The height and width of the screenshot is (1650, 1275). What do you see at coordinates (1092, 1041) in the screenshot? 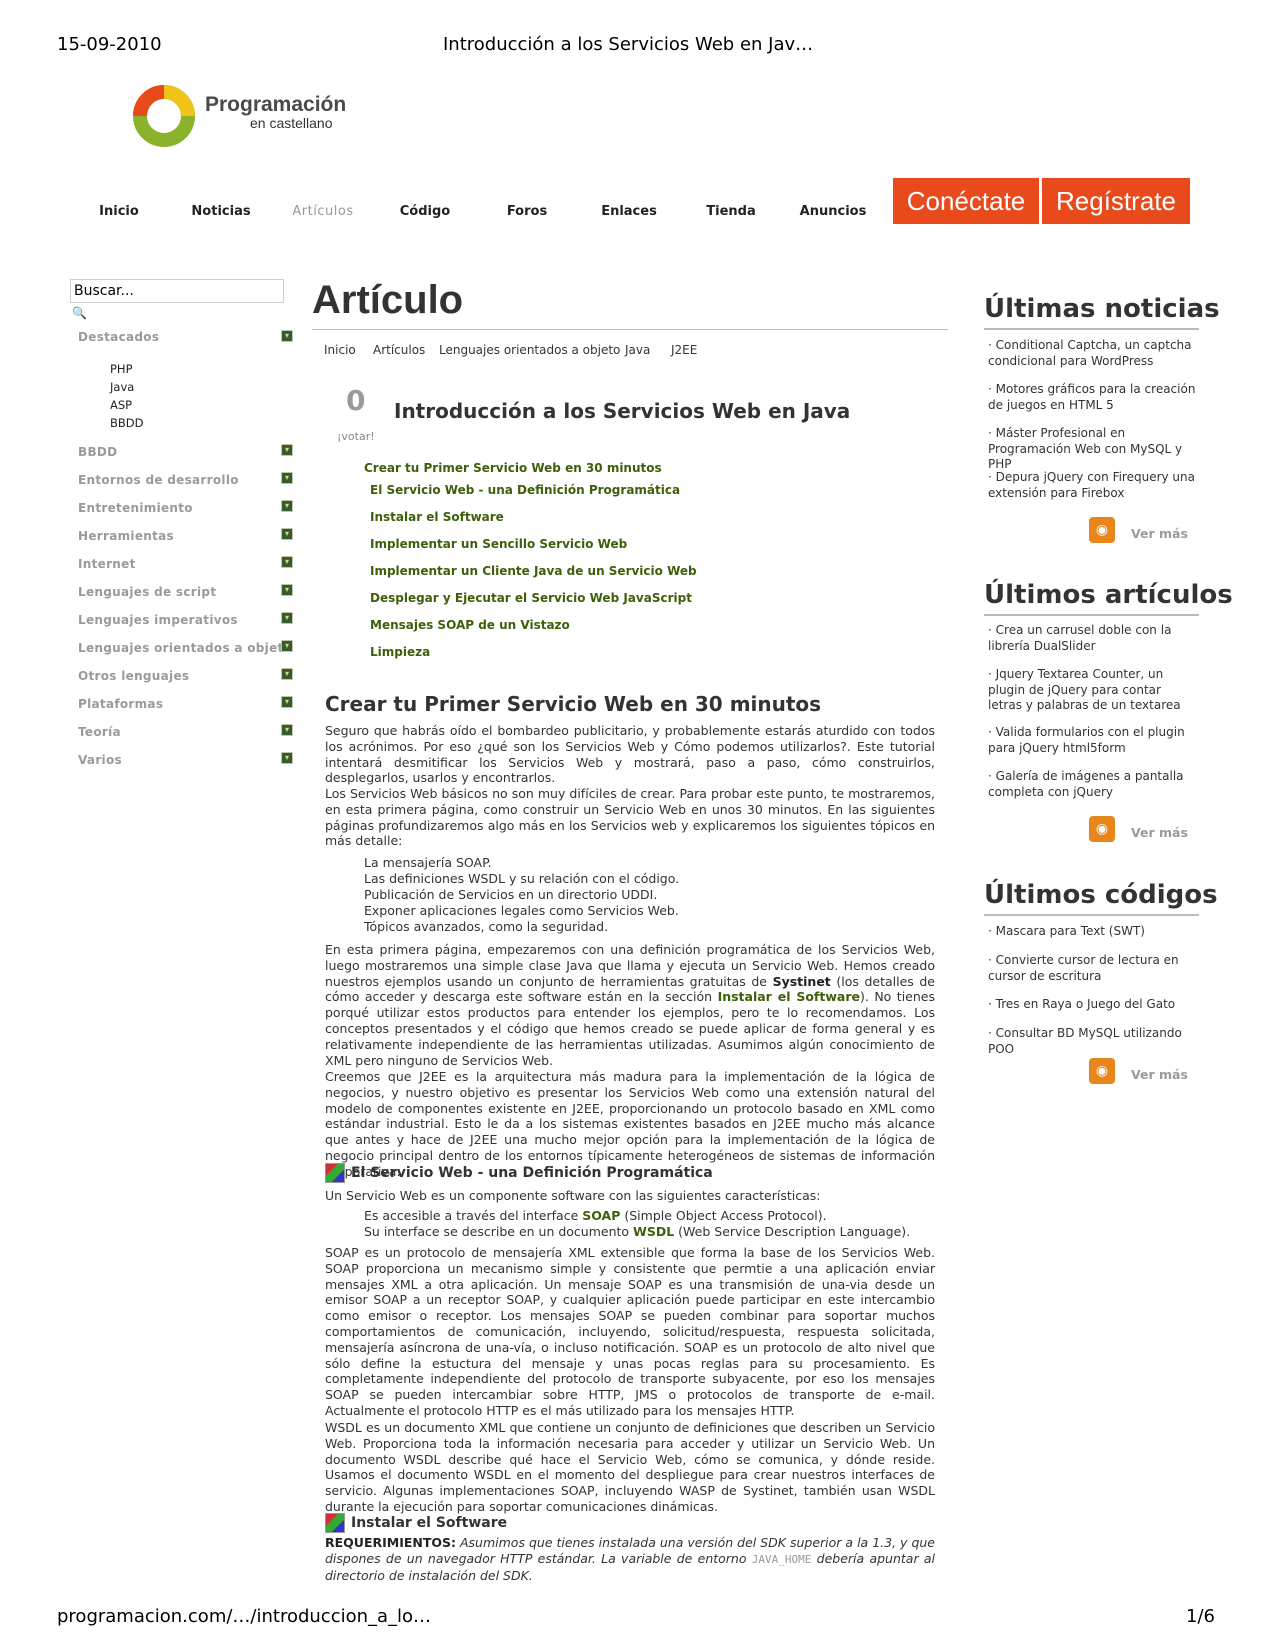
I see `code-item: · Consultar BD MySQL utilizando POO` at bounding box center [1092, 1041].